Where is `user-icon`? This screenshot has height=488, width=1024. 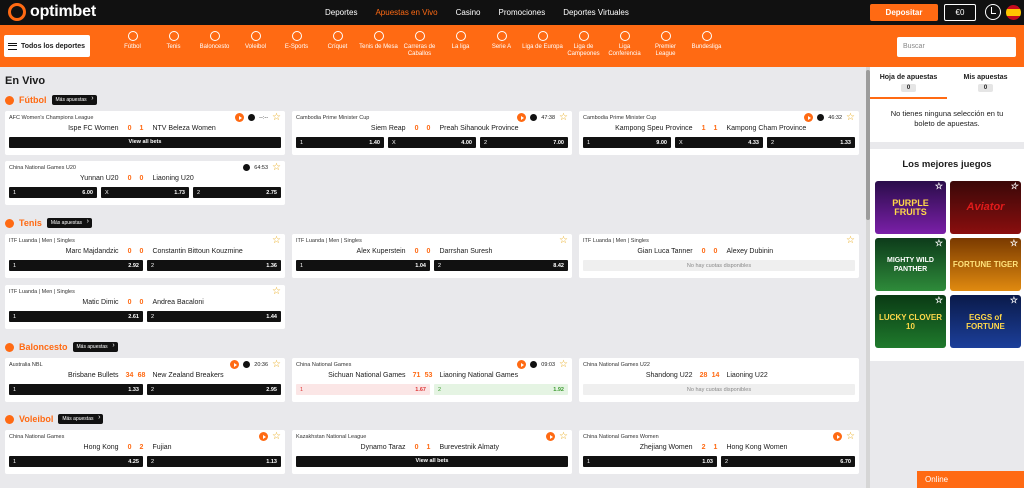 user-icon is located at coordinates (993, 12).